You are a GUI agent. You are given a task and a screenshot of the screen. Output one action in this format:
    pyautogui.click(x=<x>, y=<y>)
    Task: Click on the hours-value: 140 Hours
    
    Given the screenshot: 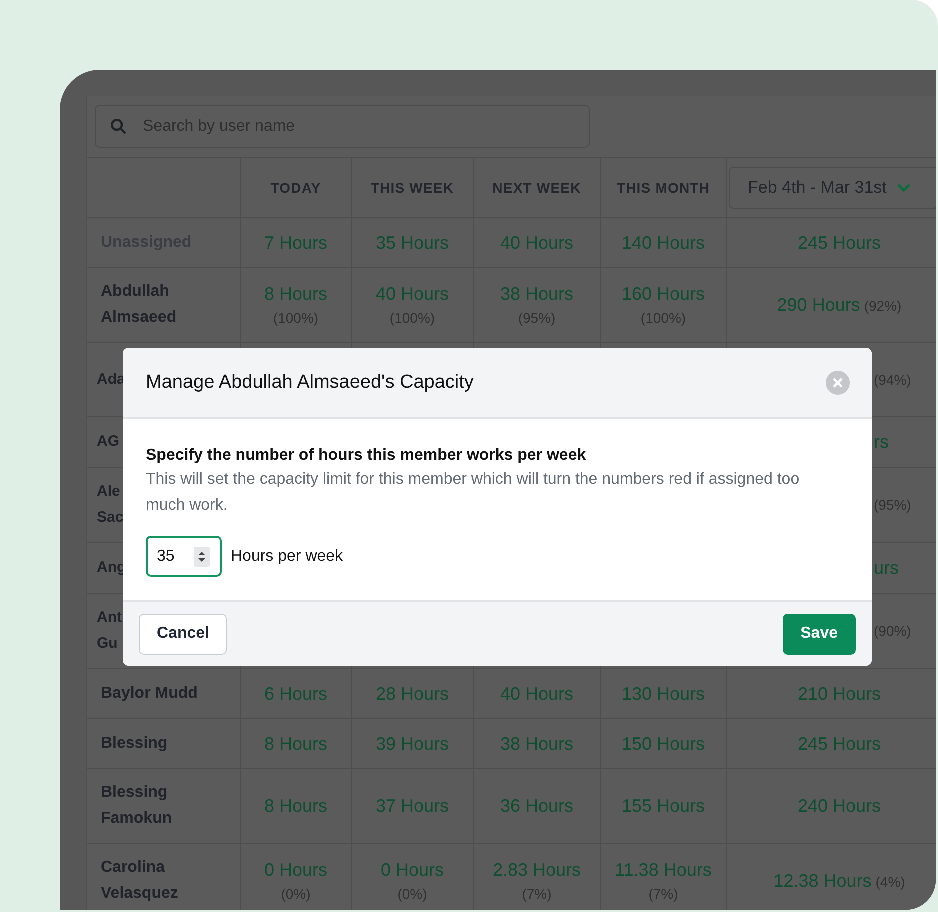 What is the action you would take?
    pyautogui.click(x=664, y=243)
    